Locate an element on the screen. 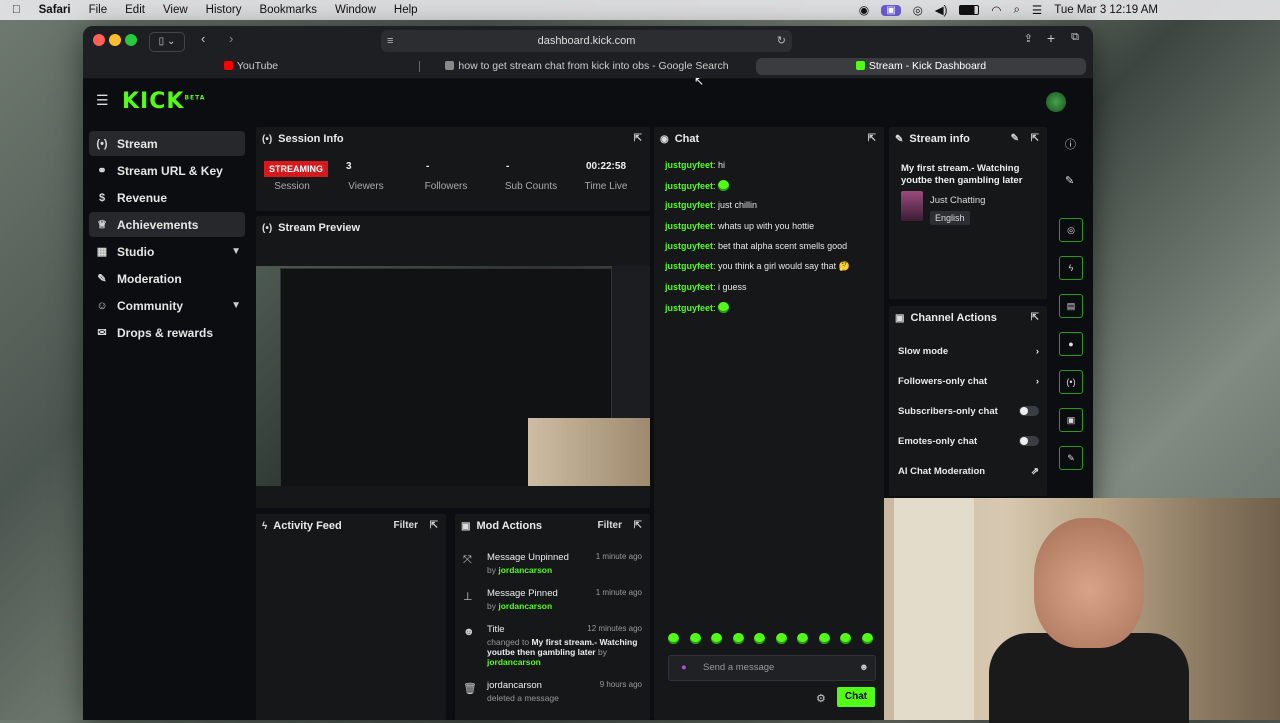 The width and height of the screenshot is (1280, 723). rail-moderation-icon: ▣ is located at coordinates (1071, 420).